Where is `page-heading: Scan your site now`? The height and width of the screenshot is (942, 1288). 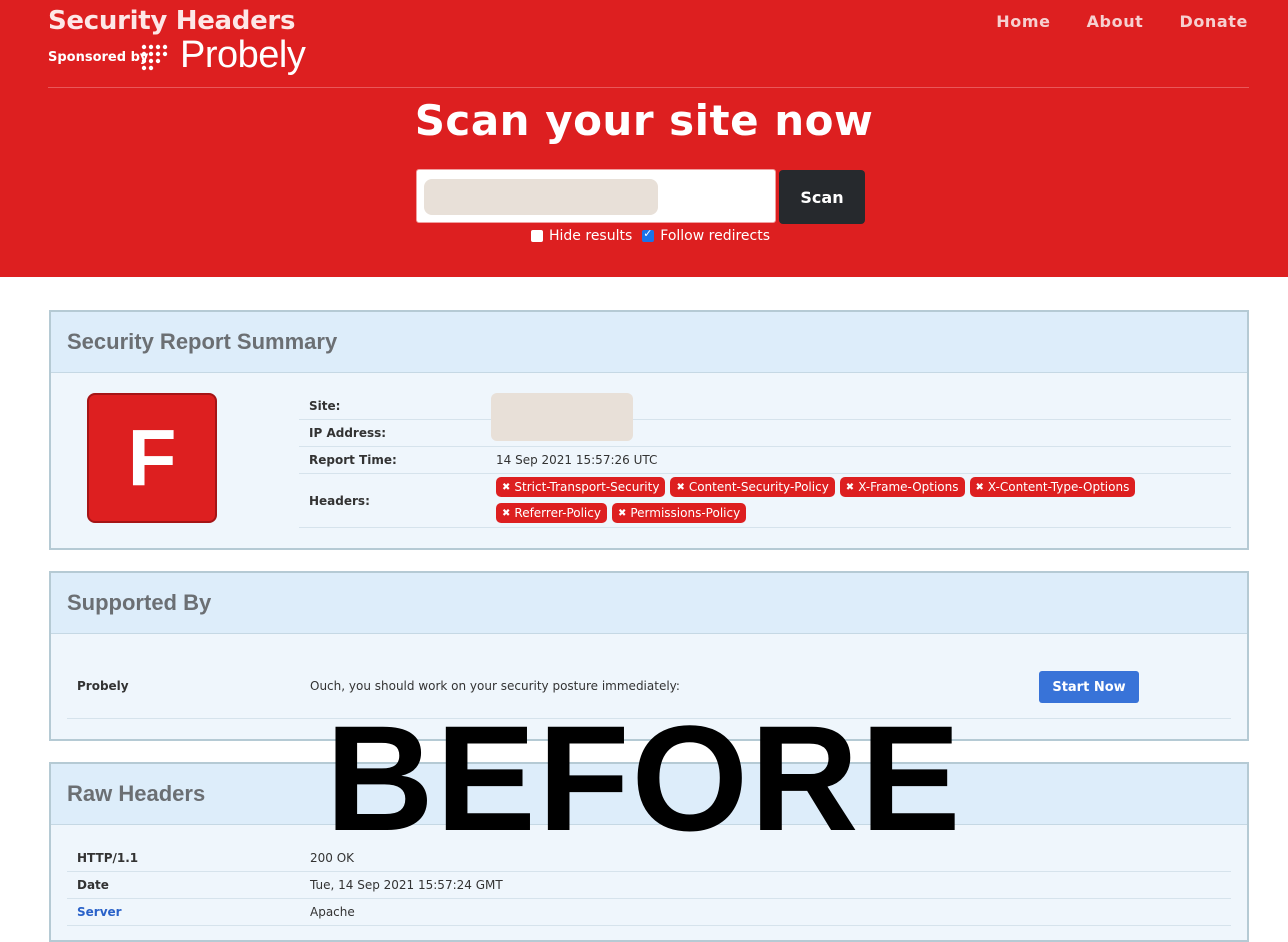
page-heading: Scan your site now is located at coordinates (644, 120).